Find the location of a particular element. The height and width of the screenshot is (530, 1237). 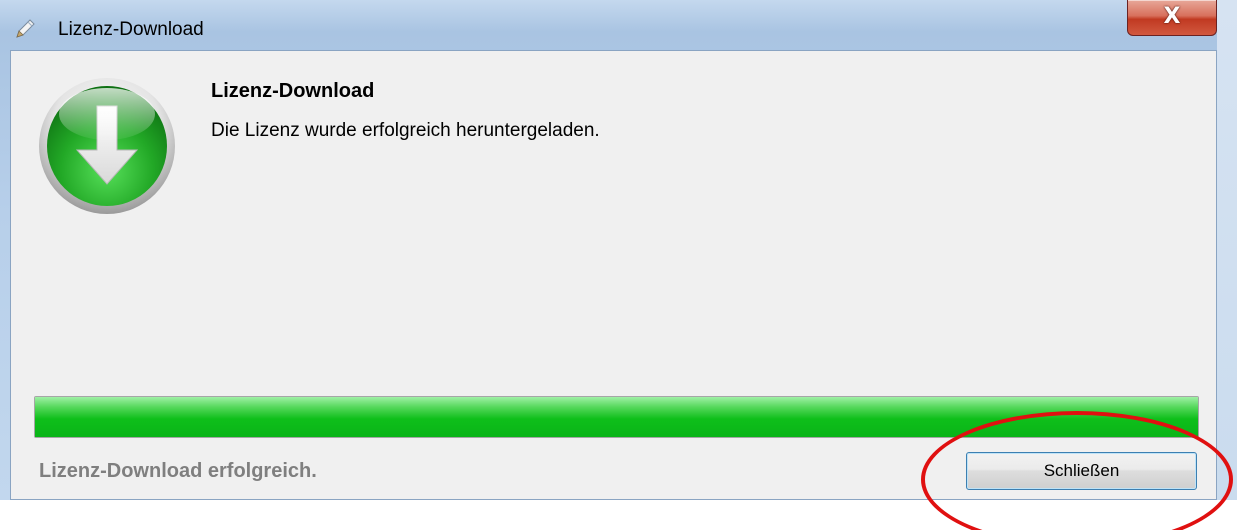

close-icon: X is located at coordinates (1172, 16).